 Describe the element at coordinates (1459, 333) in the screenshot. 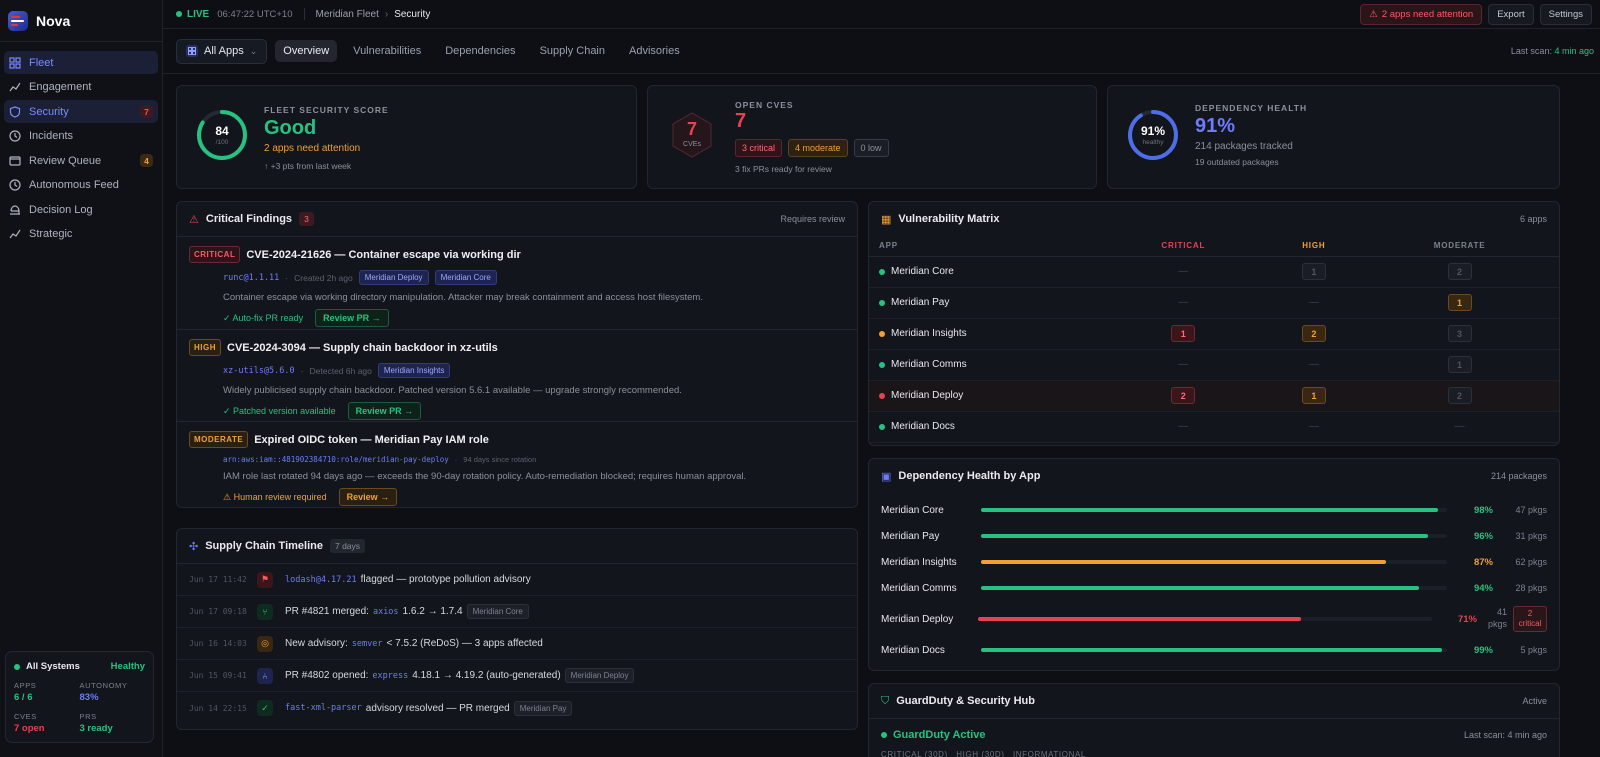

I see `count-cell: 3` at that location.